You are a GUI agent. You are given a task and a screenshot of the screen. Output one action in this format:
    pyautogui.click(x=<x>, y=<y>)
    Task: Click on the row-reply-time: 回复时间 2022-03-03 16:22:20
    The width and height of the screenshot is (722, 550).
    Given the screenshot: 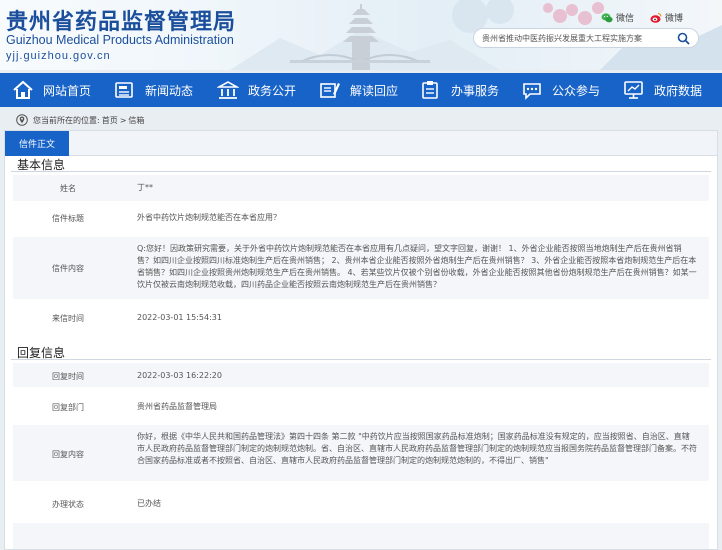 What is the action you would take?
    pyautogui.click(x=361, y=375)
    